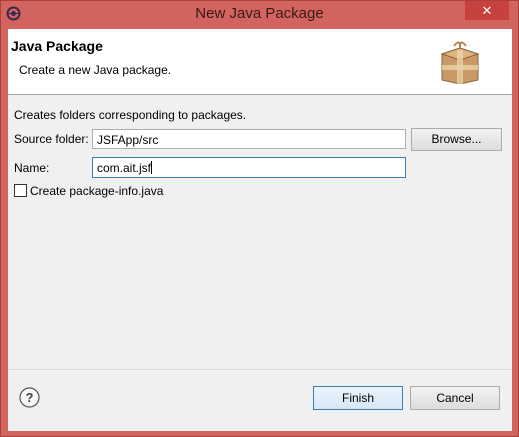  What do you see at coordinates (249, 139) in the screenshot?
I see `source-folder-field: JSFApp/src` at bounding box center [249, 139].